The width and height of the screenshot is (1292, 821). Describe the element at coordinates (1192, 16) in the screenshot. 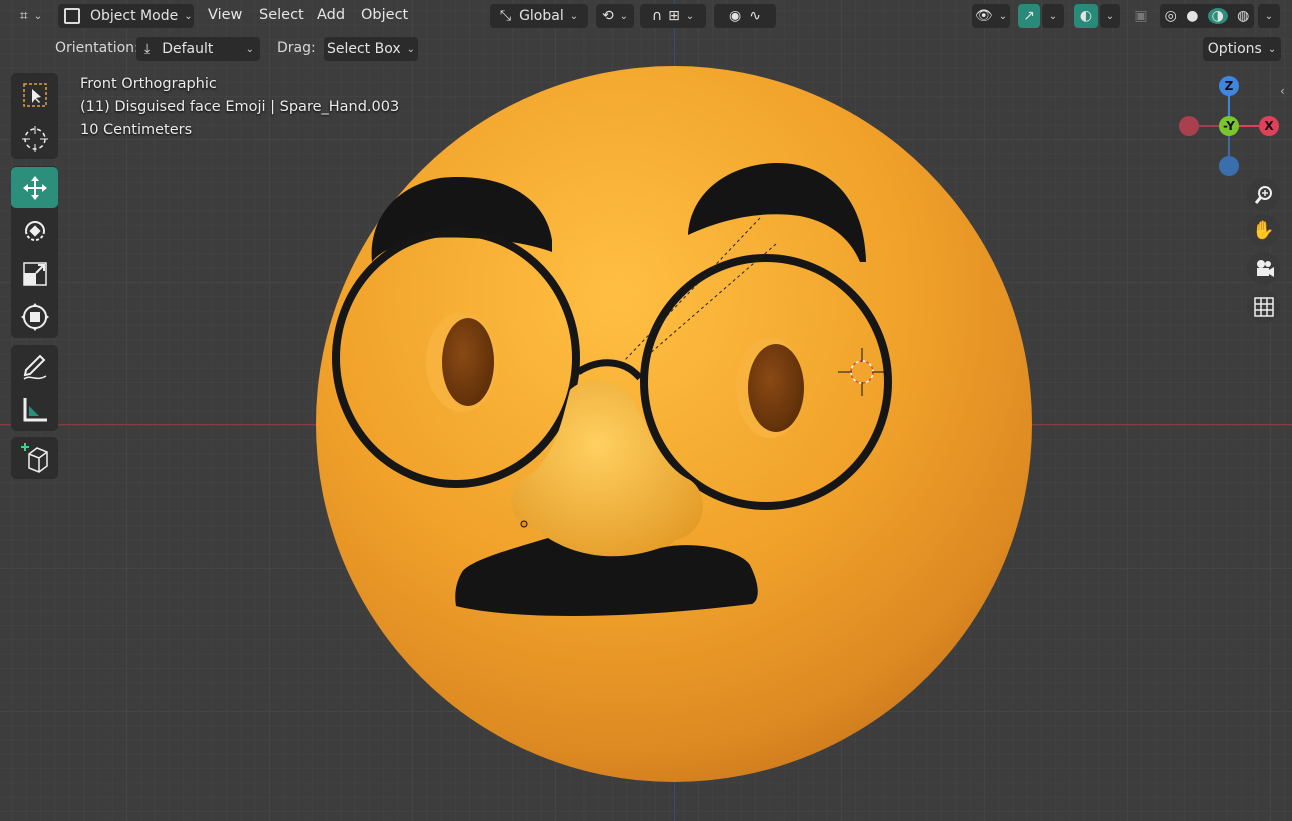

I see `solid-shading-icon: ●` at that location.